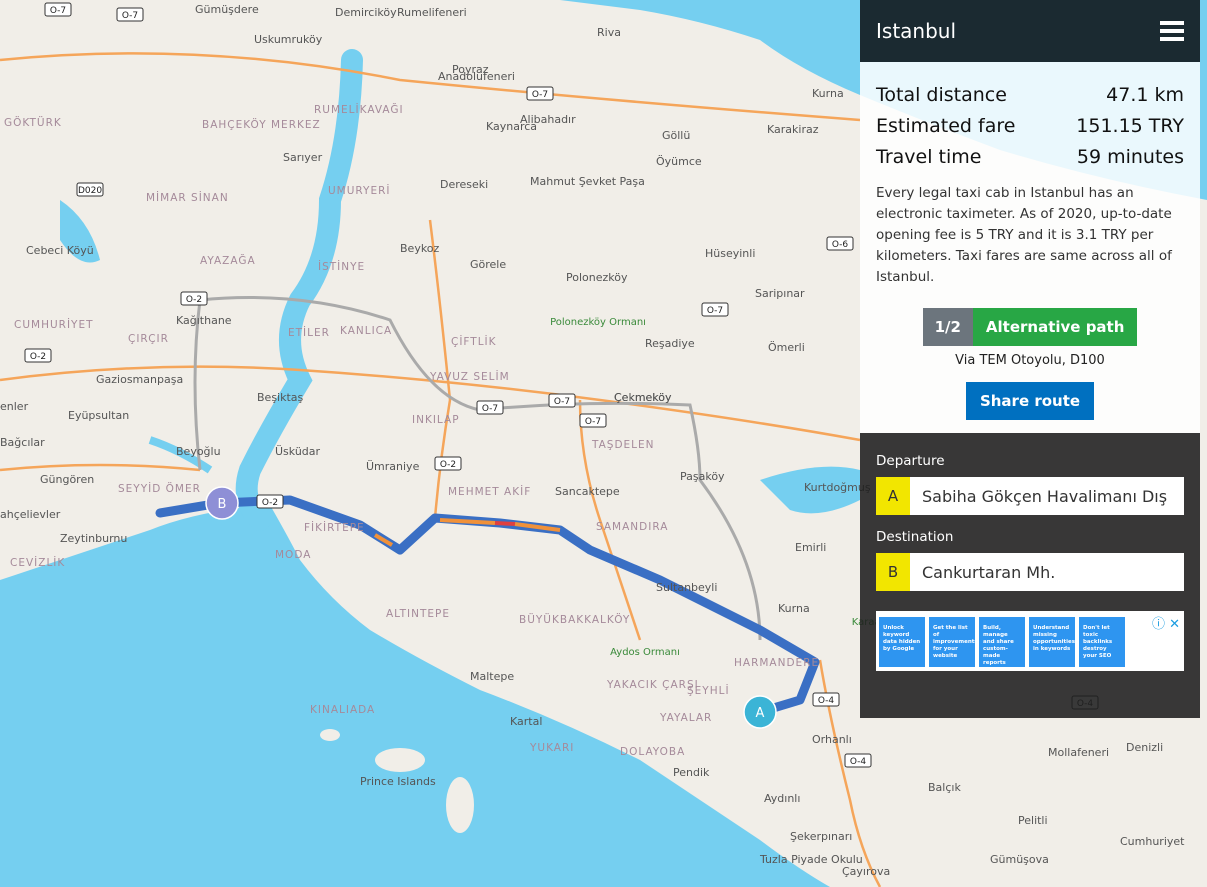 This screenshot has height=887, width=1207. Describe the element at coordinates (866, 871) in the screenshot. I see `place-label: Çayırova` at that location.